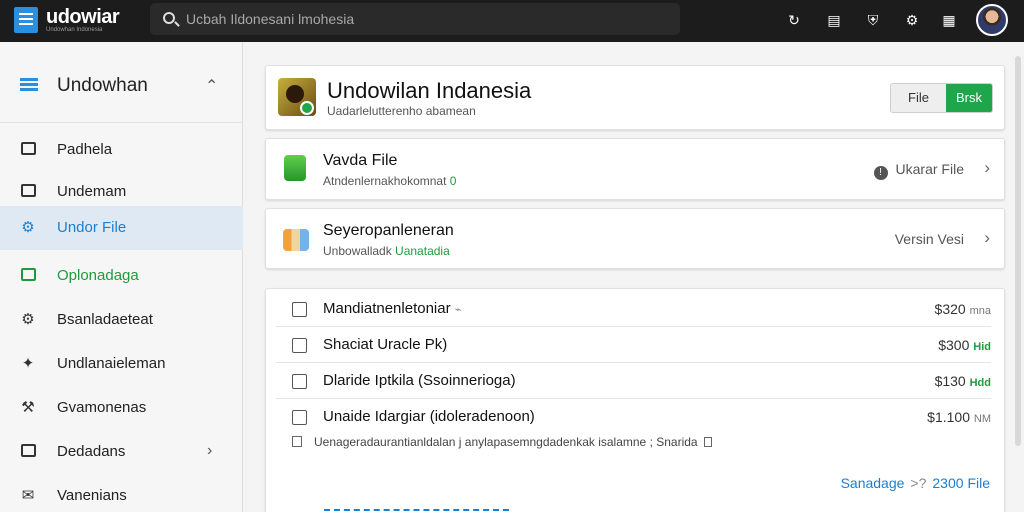  What do you see at coordinates (385, 344) in the screenshot?
I see `list-item-label: Shaciat Uracle Pk)` at bounding box center [385, 344].